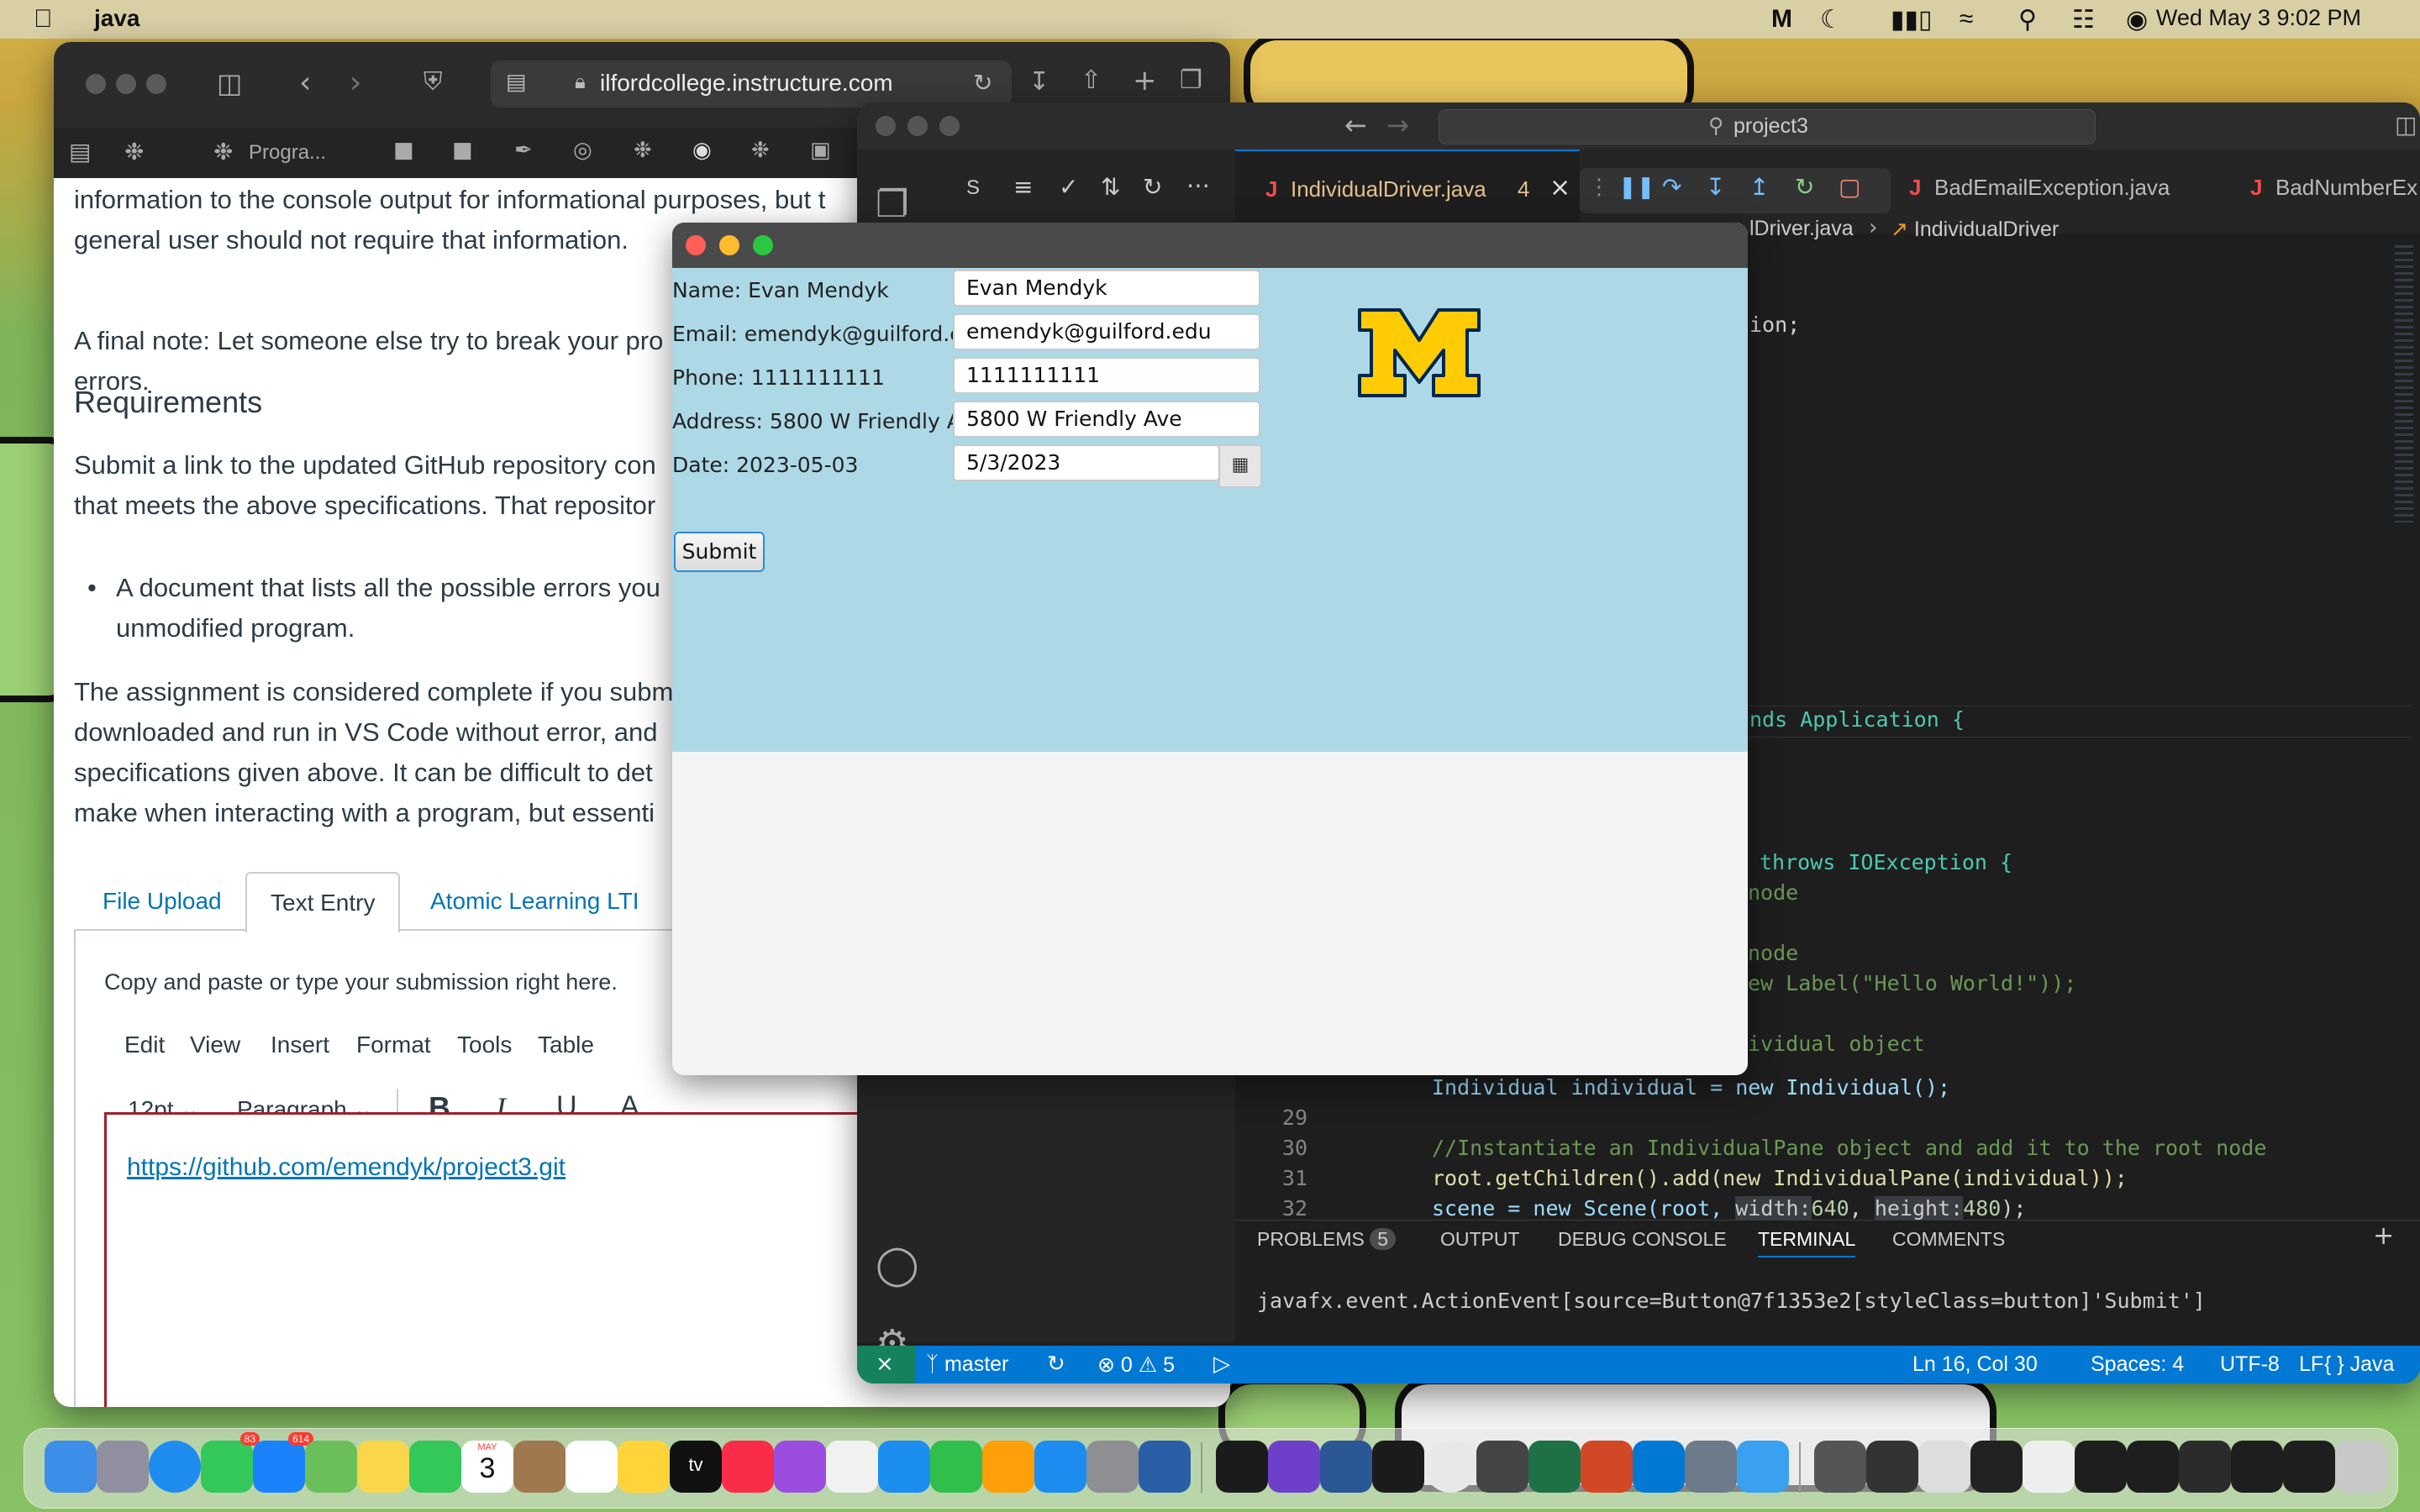  I want to click on new-tab-icon: +, so click(1145, 80).